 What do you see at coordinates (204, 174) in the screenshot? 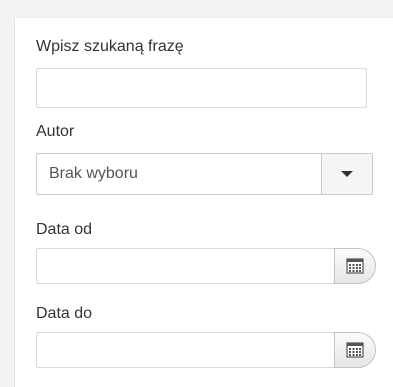
I see `author-select: Brak wyboru` at bounding box center [204, 174].